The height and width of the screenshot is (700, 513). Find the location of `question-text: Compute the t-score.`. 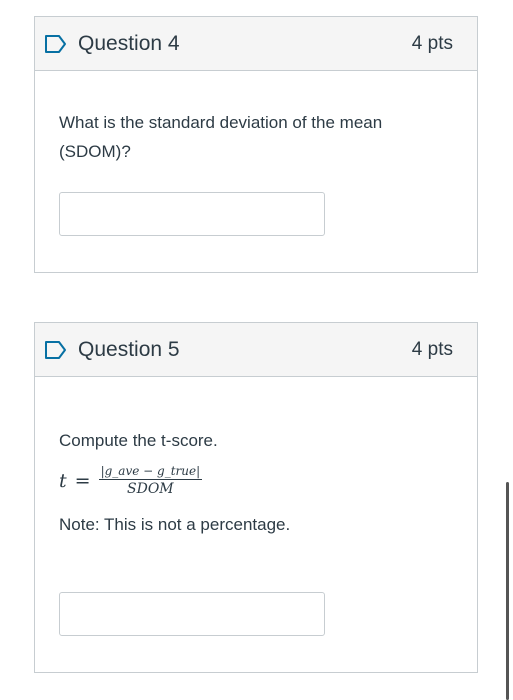

question-text: Compute the t-score. is located at coordinates (138, 440).